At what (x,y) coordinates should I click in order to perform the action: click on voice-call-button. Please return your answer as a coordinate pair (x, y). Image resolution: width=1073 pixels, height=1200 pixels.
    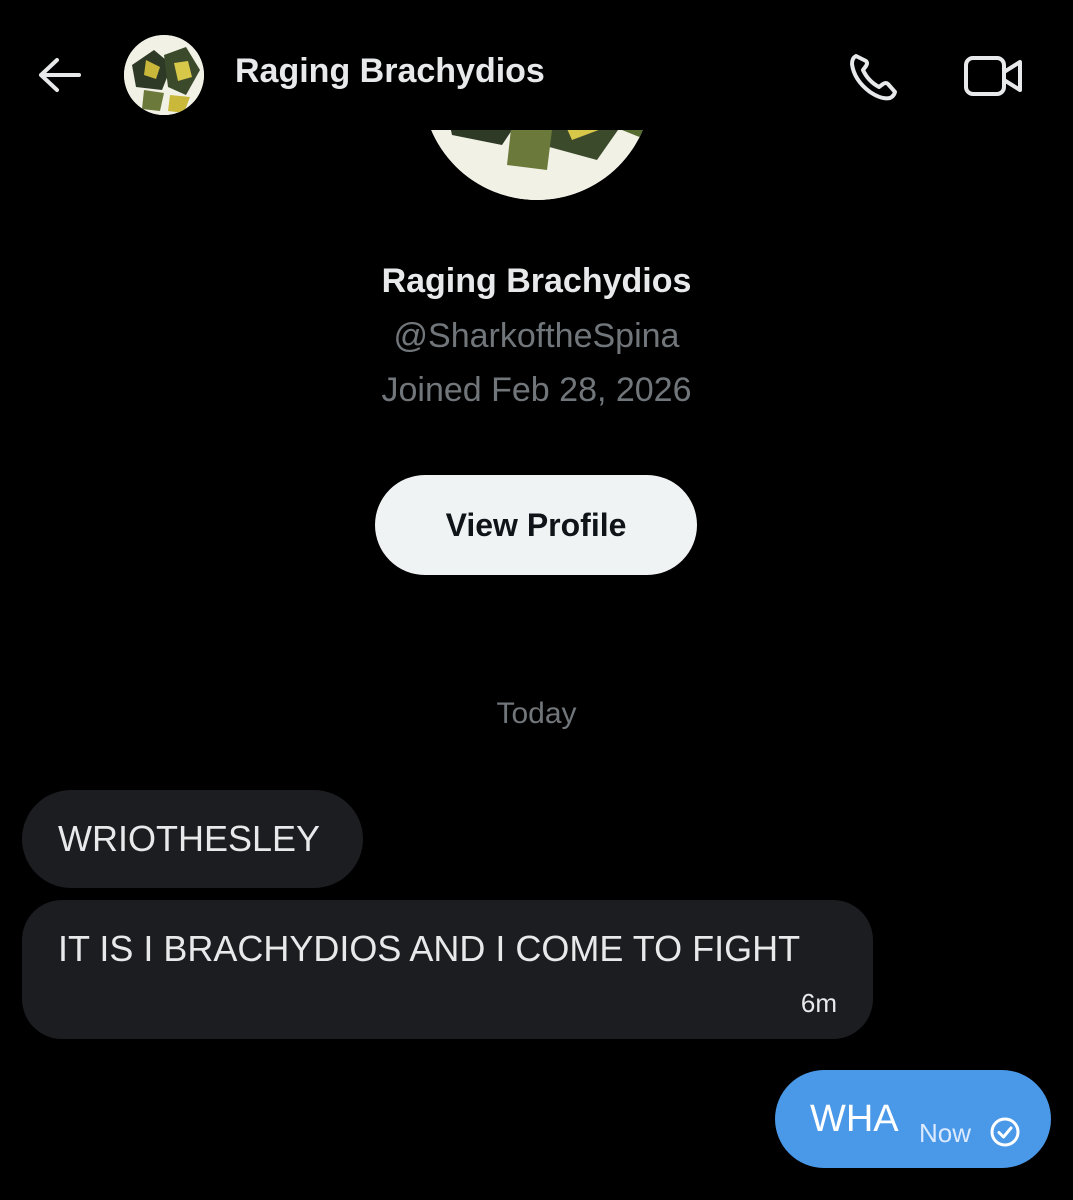
    Looking at the image, I should click on (874, 76).